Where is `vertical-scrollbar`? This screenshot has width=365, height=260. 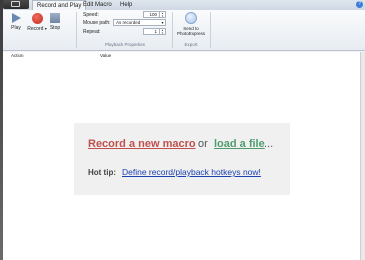
vertical-scrollbar is located at coordinates (362, 156).